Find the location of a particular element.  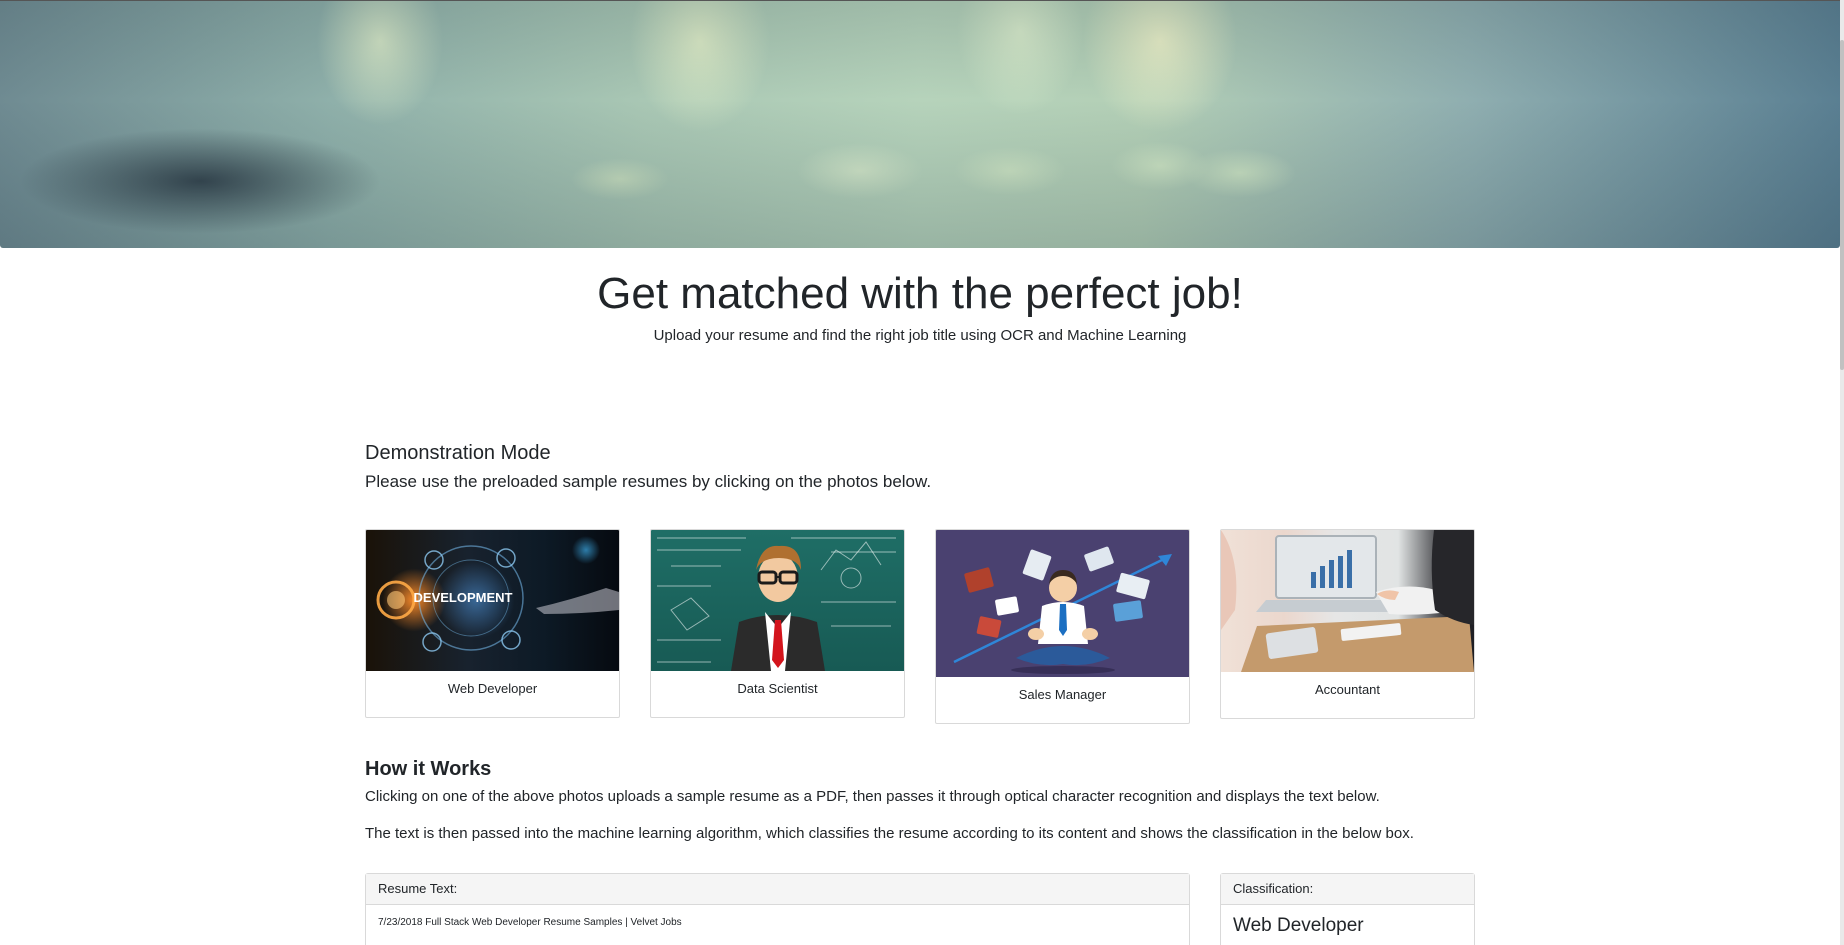

scrollbar-thumb is located at coordinates (1842, 205).